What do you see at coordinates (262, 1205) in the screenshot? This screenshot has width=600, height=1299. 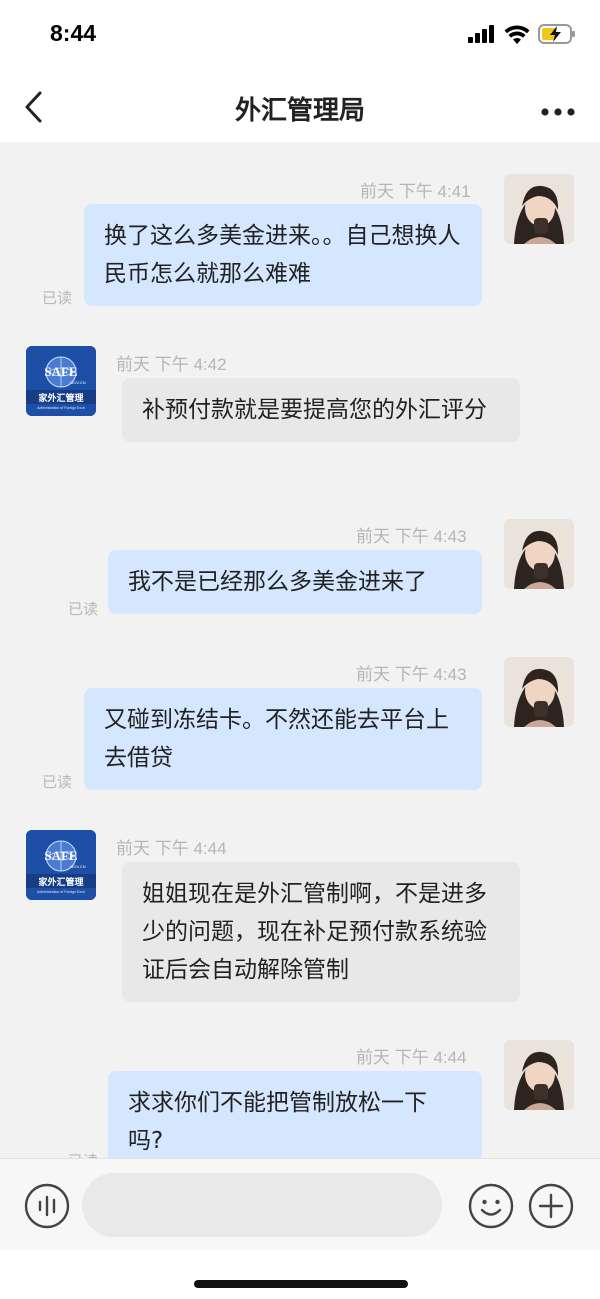 I see `message-input` at bounding box center [262, 1205].